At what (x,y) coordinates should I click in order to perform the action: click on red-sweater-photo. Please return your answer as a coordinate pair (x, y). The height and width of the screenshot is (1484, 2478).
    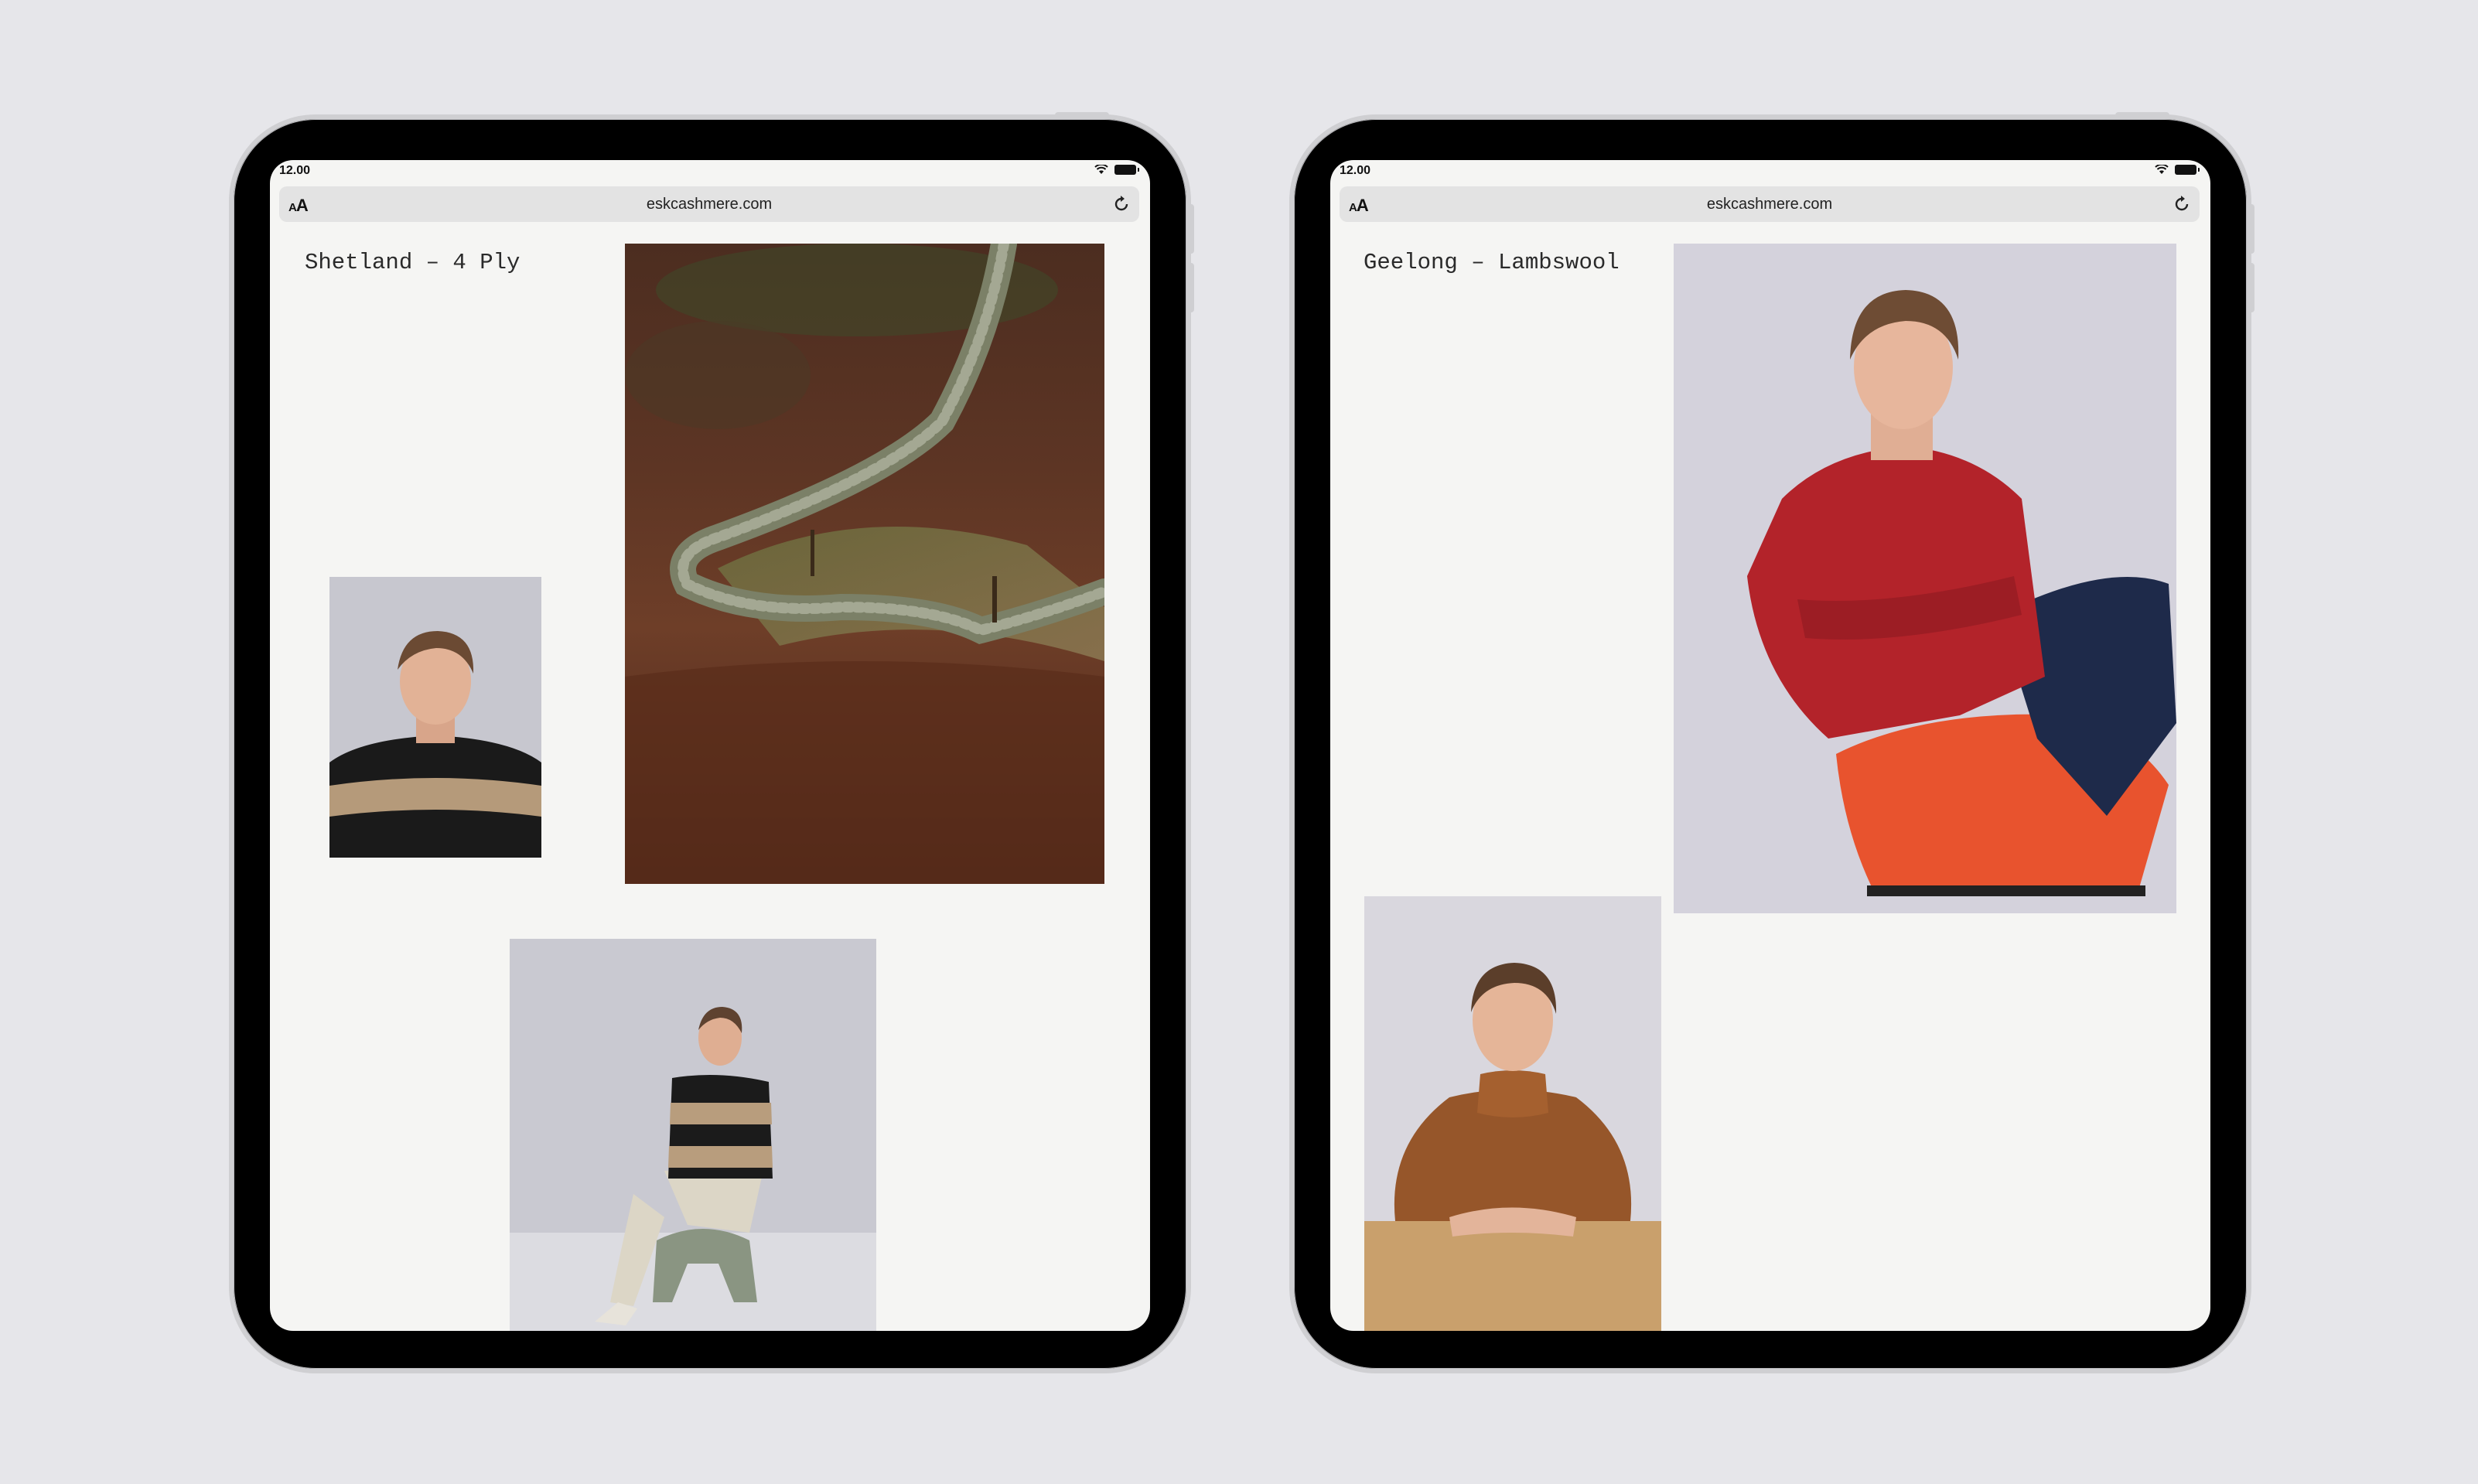
    Looking at the image, I should click on (1925, 578).